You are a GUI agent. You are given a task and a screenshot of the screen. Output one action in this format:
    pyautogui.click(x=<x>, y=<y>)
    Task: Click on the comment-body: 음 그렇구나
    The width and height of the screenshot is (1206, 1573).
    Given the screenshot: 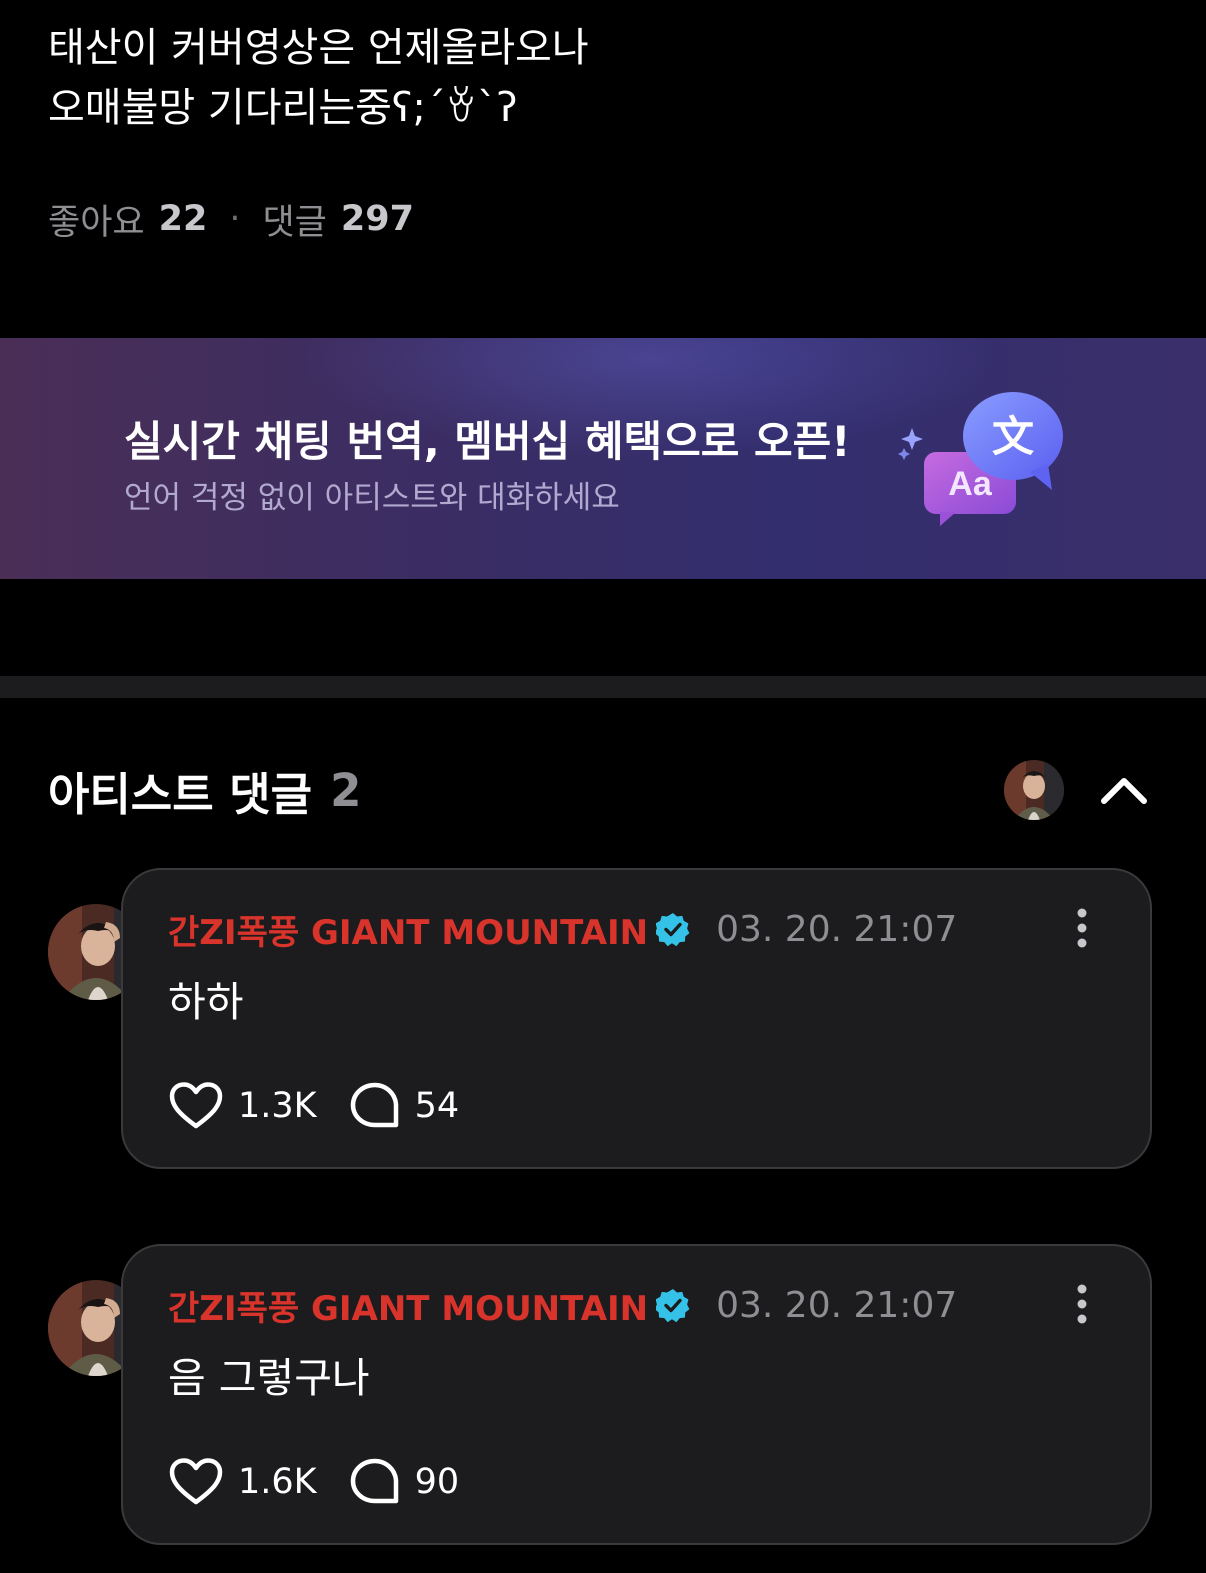 What is the action you would take?
    pyautogui.click(x=269, y=1378)
    